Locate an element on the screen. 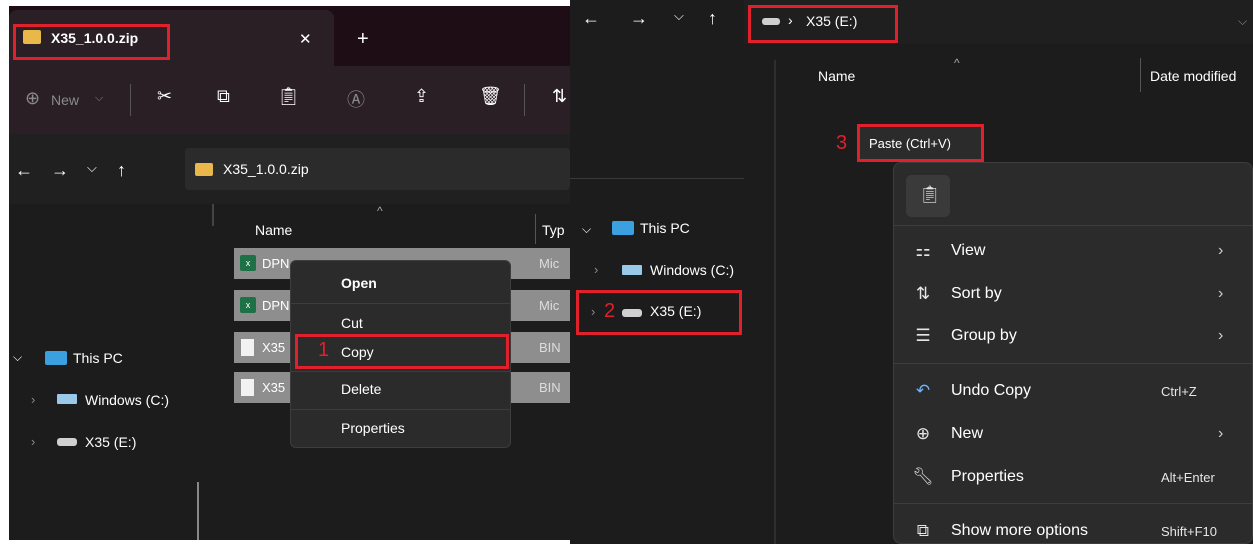 Image resolution: width=1253 pixels, height=544 pixels. menu-delete: Delete is located at coordinates (361, 389).